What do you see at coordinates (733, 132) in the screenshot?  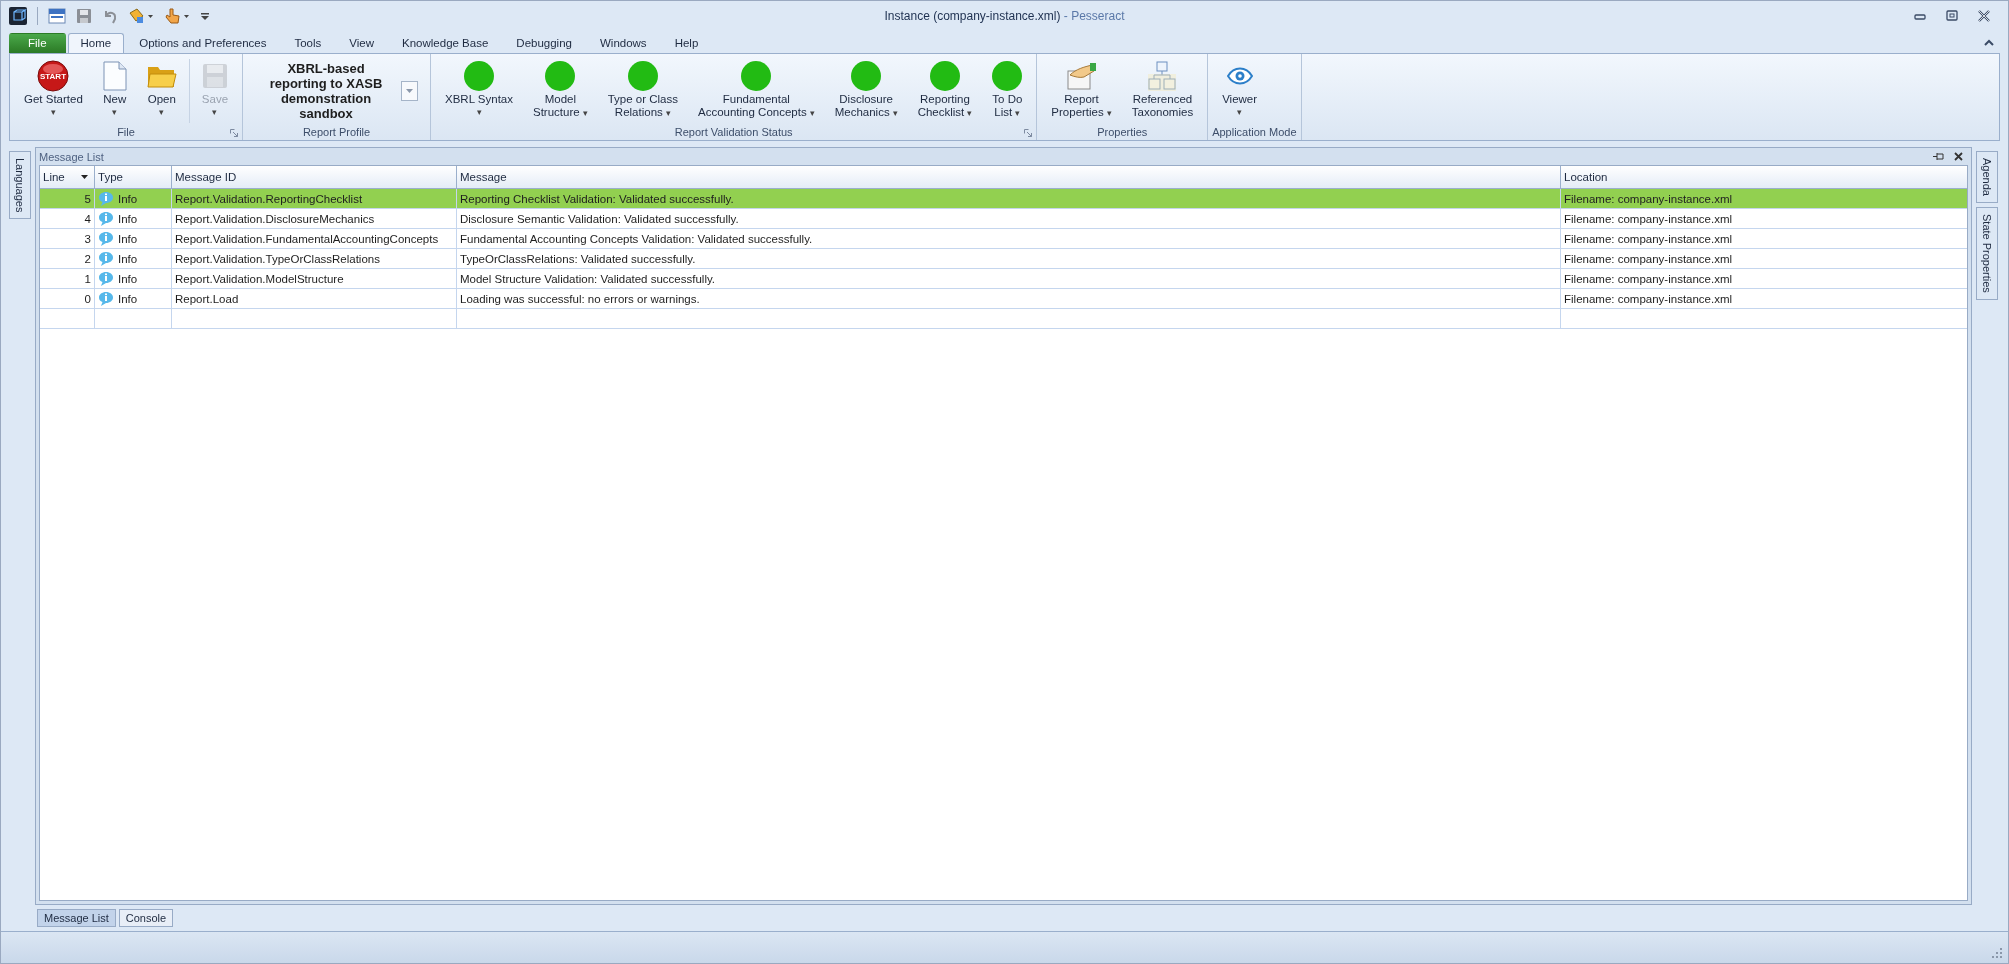 I see `ribbon-group-label: Report Validation Status` at bounding box center [733, 132].